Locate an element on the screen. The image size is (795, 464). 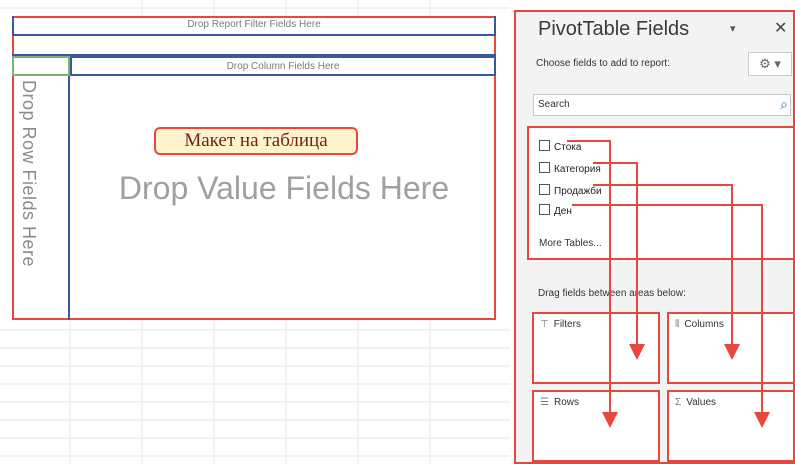
columns-area-label: Columns is located at coordinates (704, 324).